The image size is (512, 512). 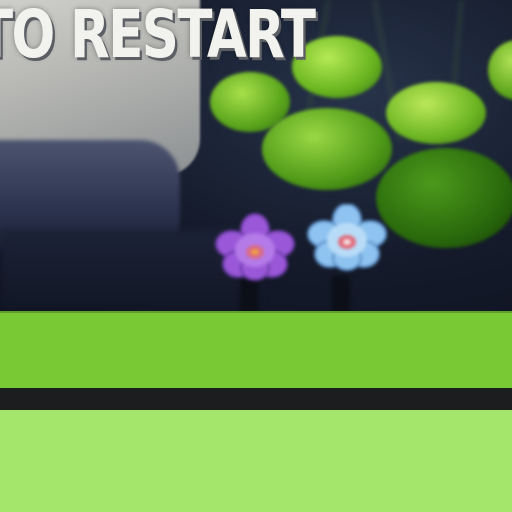 What do you see at coordinates (158, 36) in the screenshot?
I see `restart-prompt: TO RESTART` at bounding box center [158, 36].